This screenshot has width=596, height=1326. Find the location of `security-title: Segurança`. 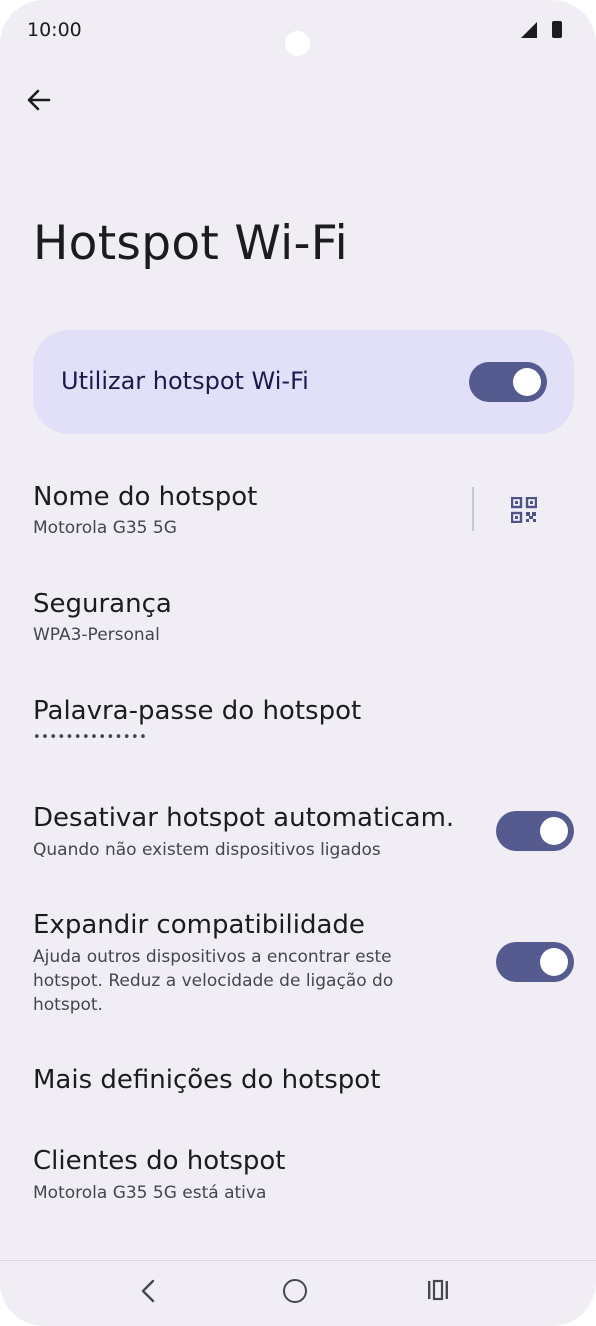

security-title: Segurança is located at coordinates (102, 604).